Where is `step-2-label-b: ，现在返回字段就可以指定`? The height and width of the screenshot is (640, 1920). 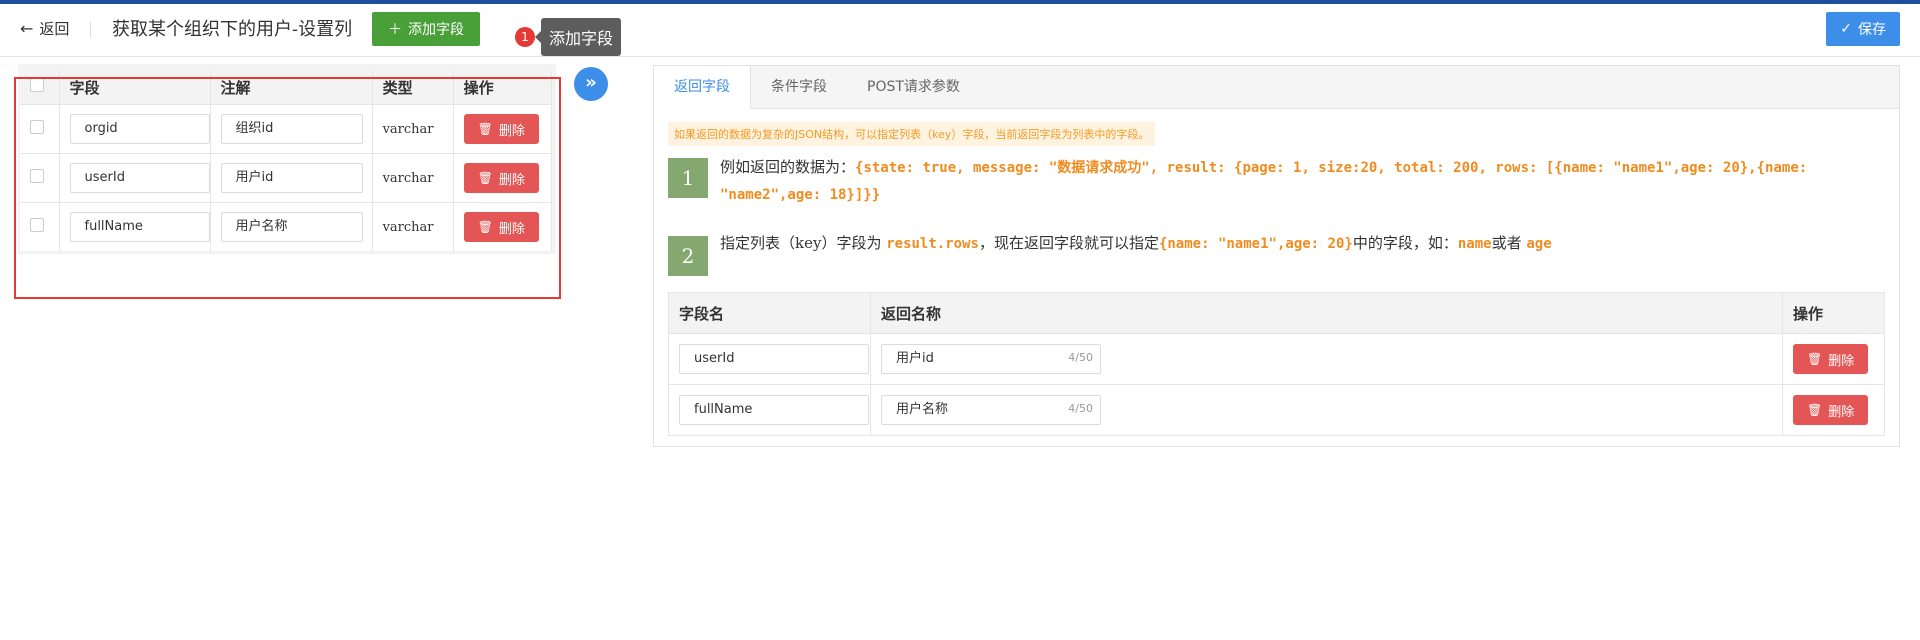 step-2-label-b: ，现在返回字段就可以指定 is located at coordinates (1068, 243).